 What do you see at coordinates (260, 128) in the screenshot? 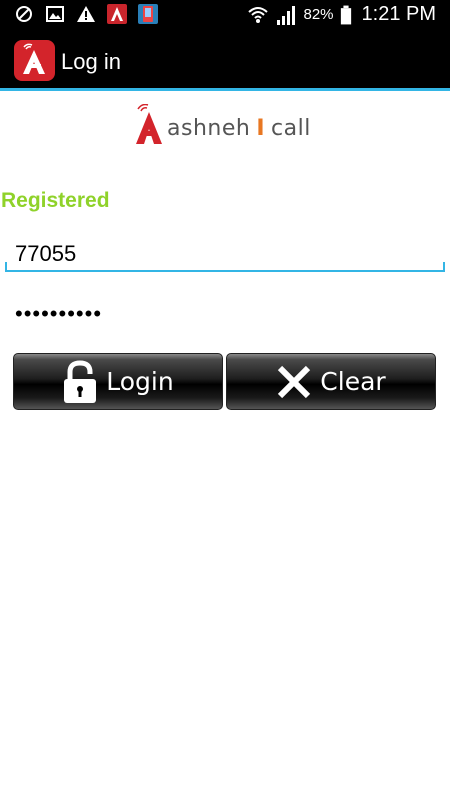
I see `logo-separator: I` at bounding box center [260, 128].